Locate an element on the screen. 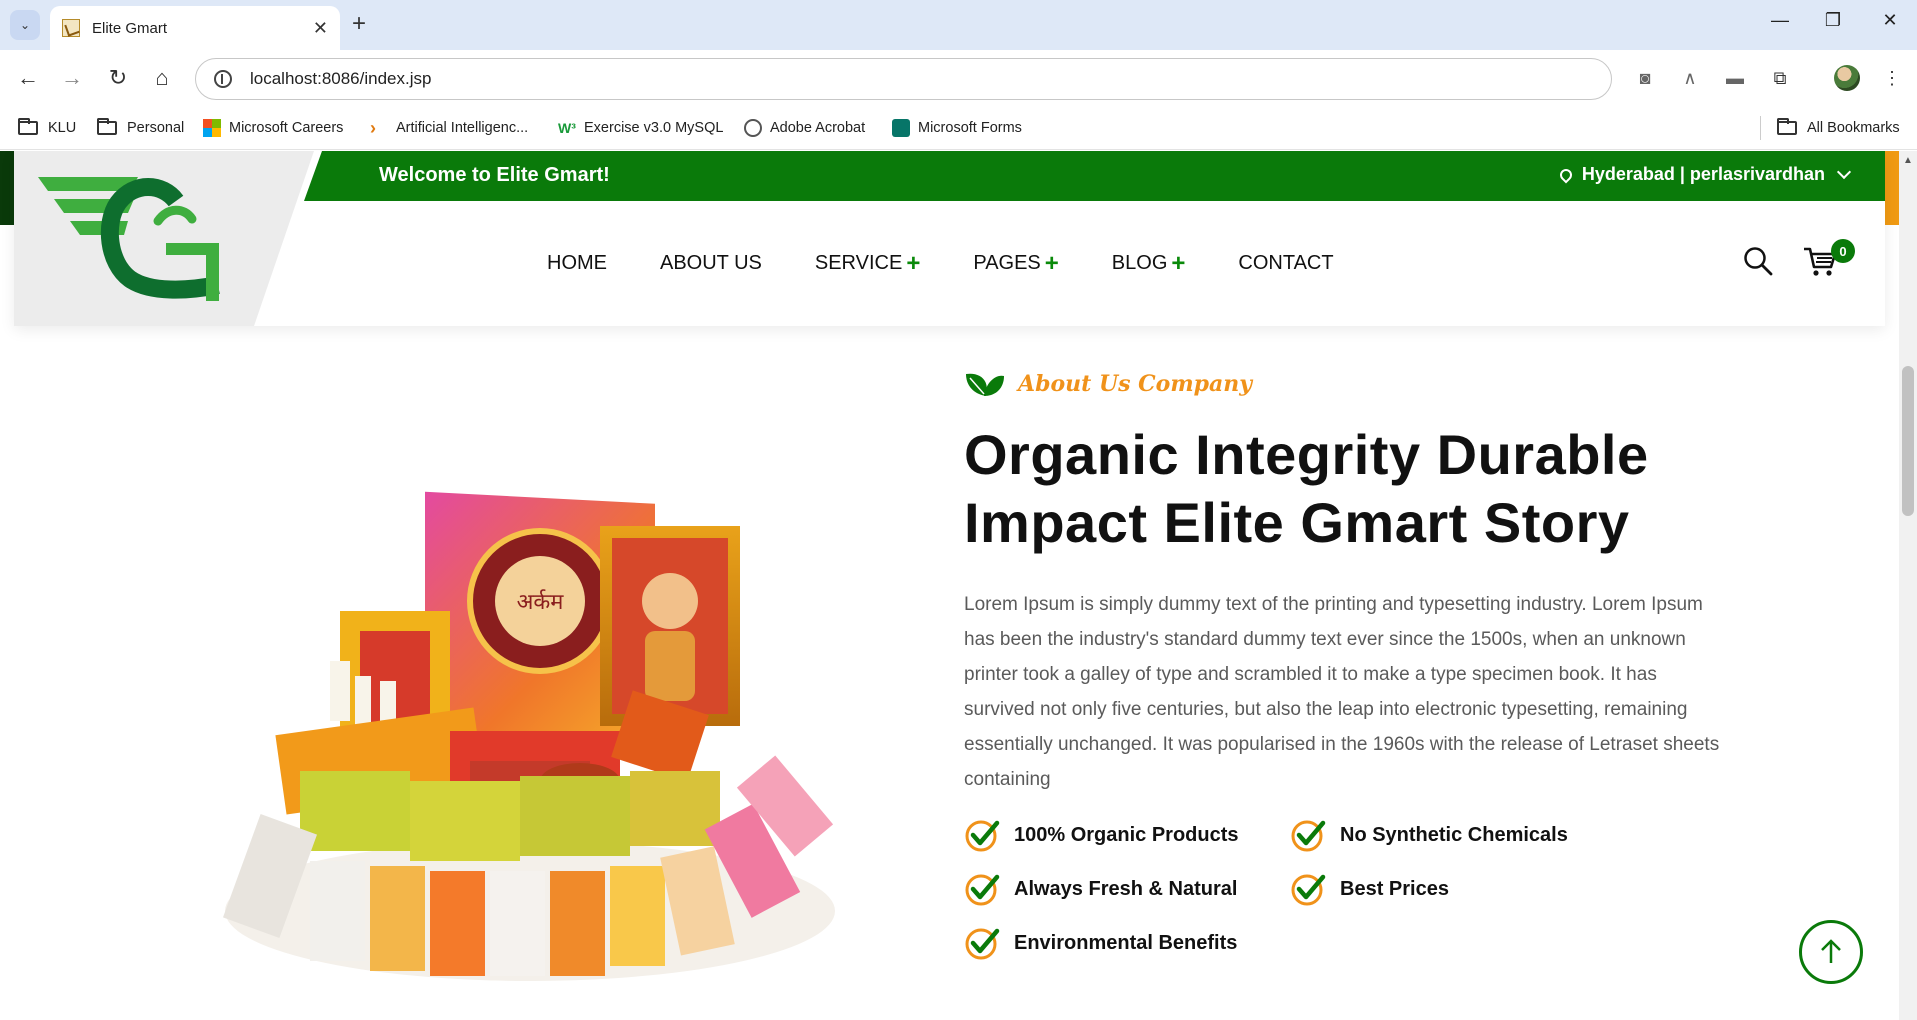 Image resolution: width=1917 pixels, height=1020 pixels. feature-item: 100% Organic Products is located at coordinates (1101, 835).